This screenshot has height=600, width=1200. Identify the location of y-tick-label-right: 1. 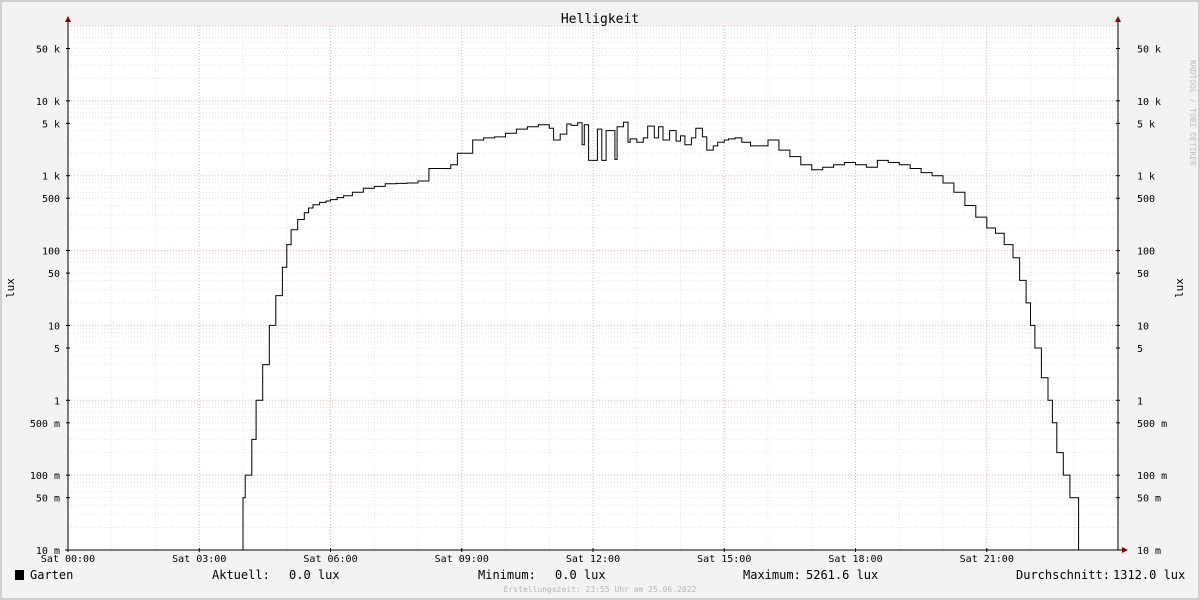
(1140, 401).